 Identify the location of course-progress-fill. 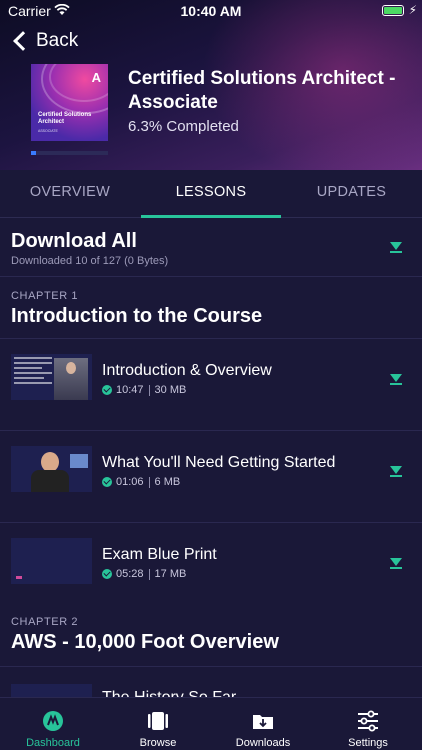
(33, 153).